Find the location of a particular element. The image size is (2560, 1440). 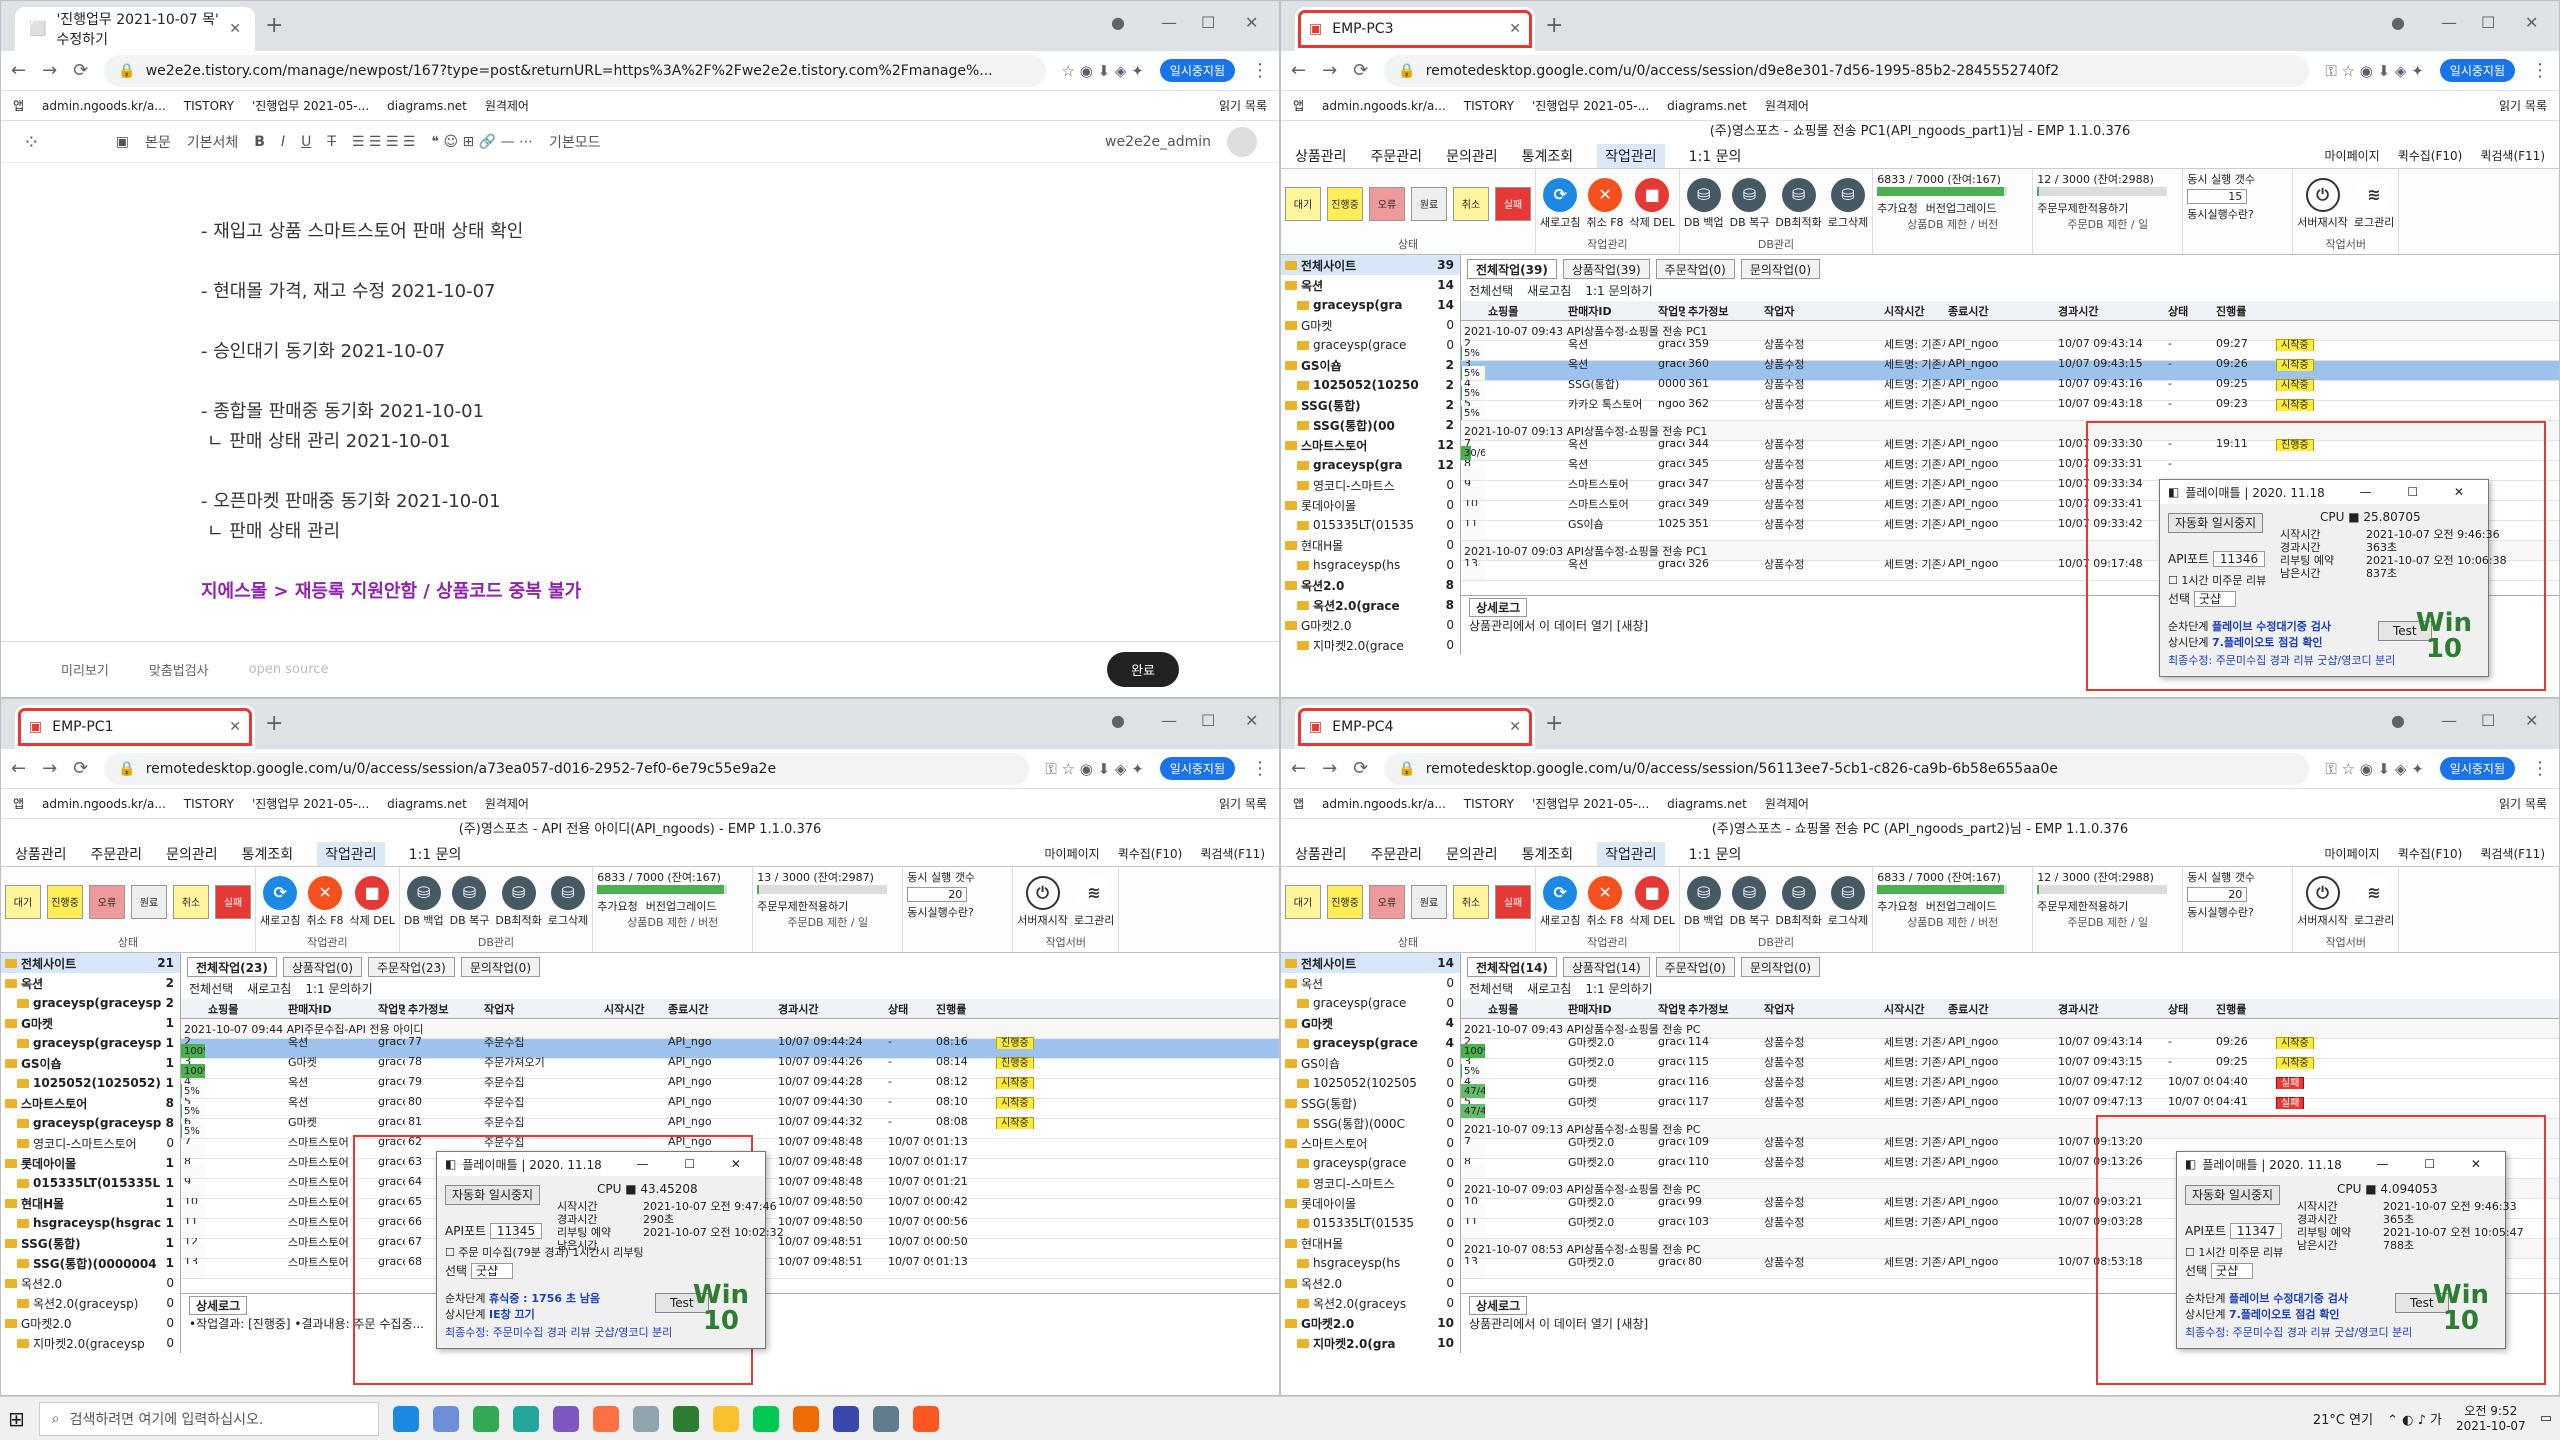

tree-item: graceysp(grace 4 is located at coordinates (1370, 1043).